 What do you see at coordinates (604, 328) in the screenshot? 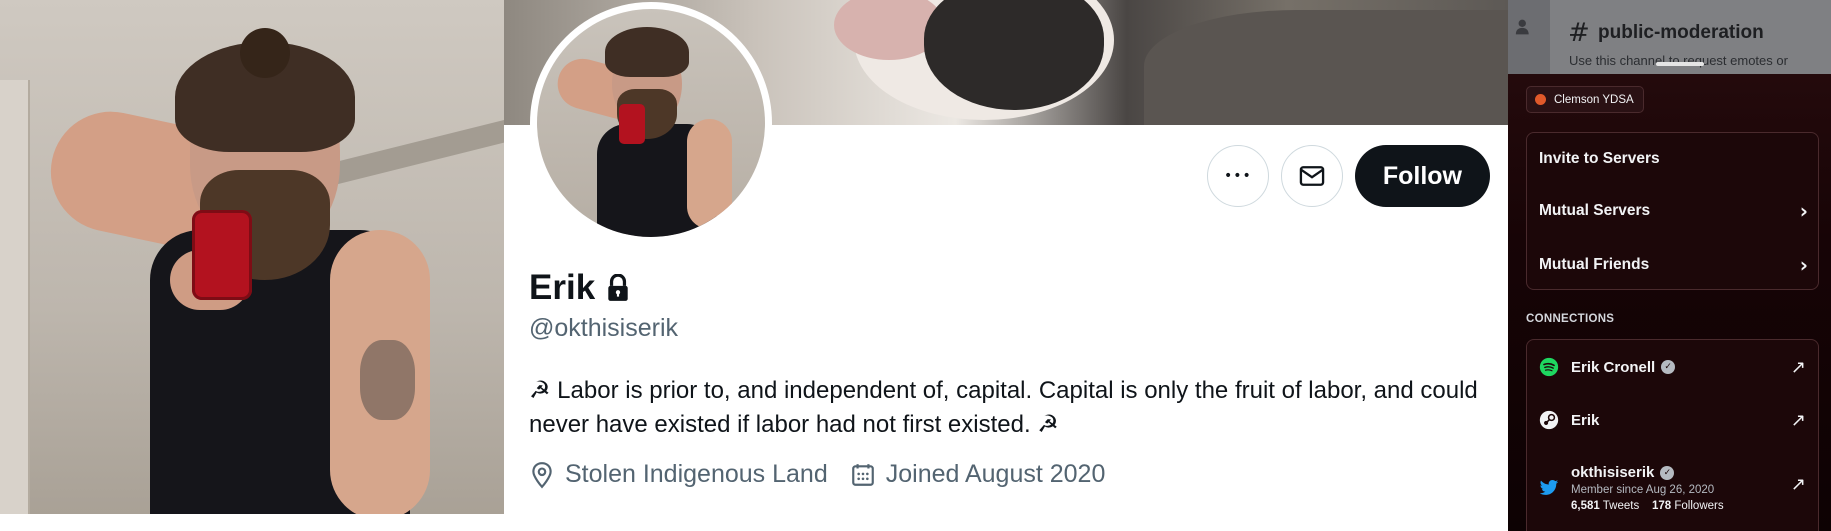
I see `username-handle: @okthisiserik` at bounding box center [604, 328].